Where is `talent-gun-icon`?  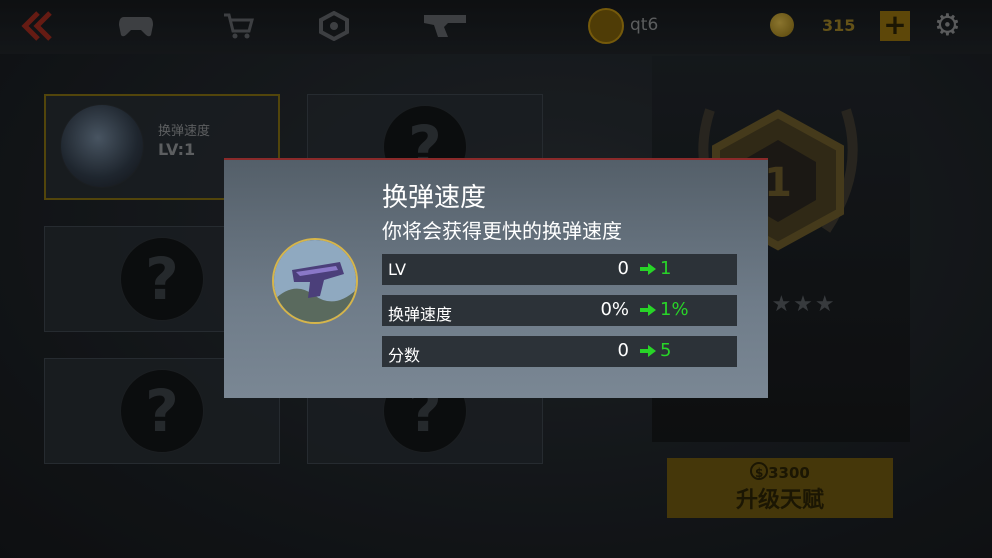
talent-gun-icon is located at coordinates (315, 281).